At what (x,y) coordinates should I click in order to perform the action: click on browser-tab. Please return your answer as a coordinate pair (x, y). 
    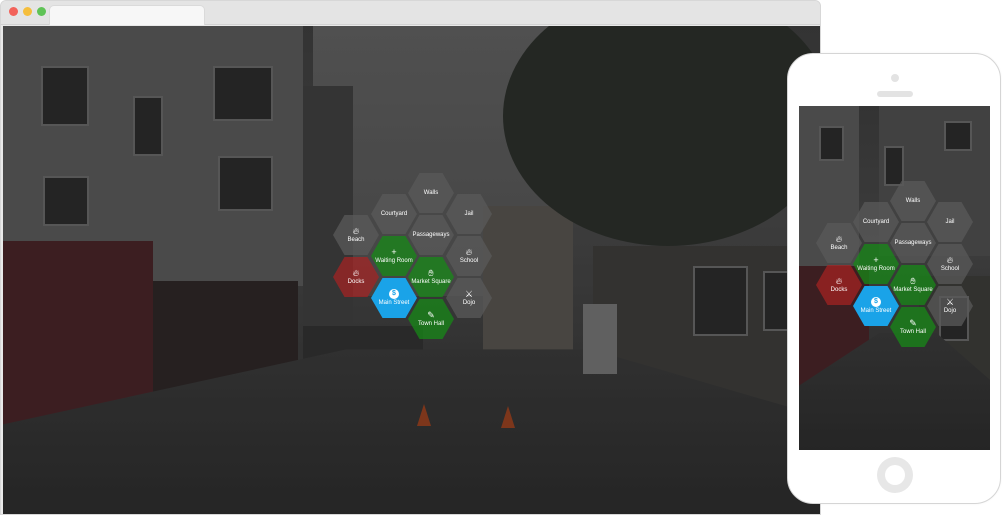
    Looking at the image, I should click on (127, 15).